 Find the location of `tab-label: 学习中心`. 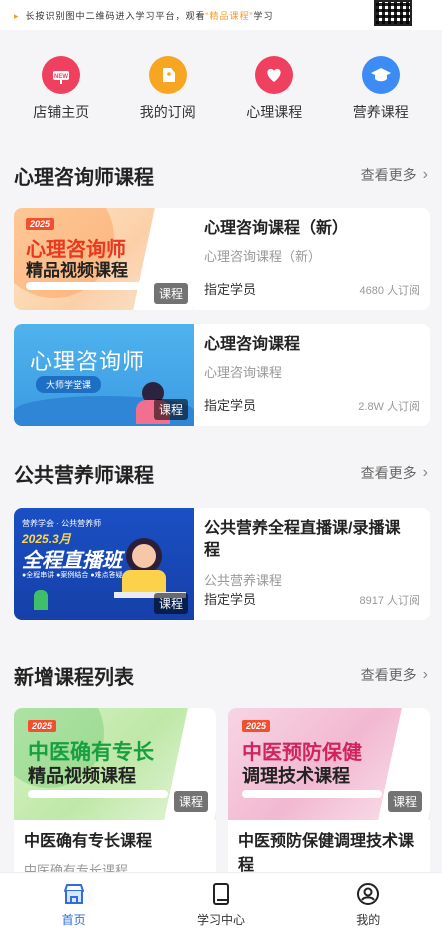

tab-label: 学习中心 is located at coordinates (220, 920).